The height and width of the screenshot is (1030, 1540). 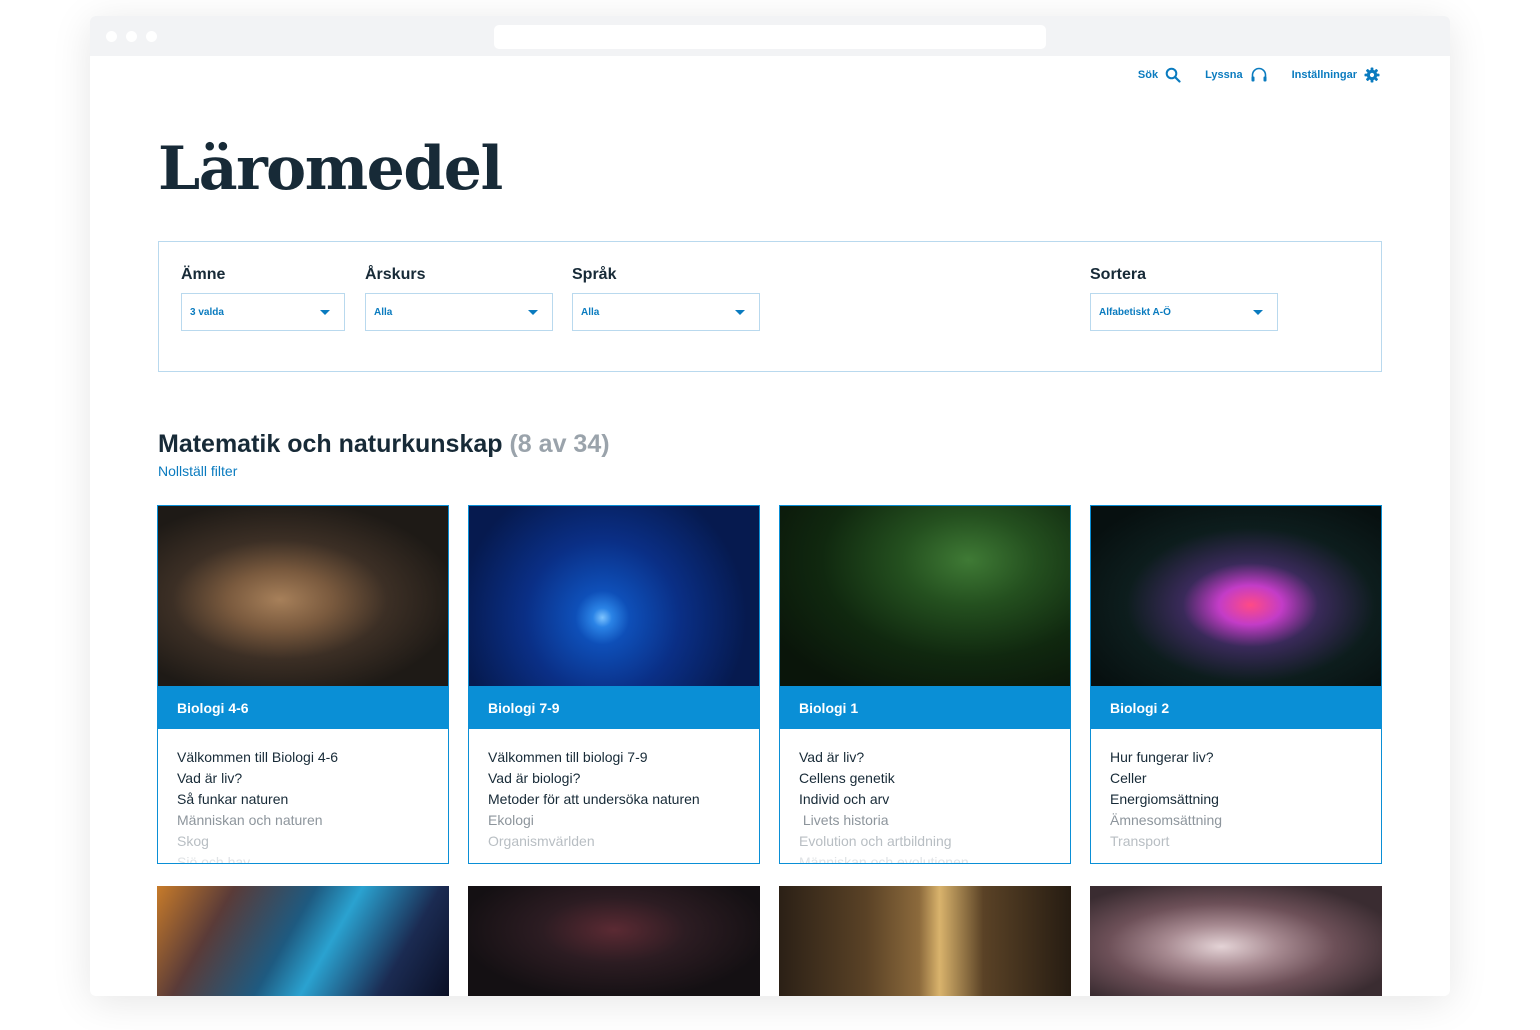 What do you see at coordinates (303, 820) in the screenshot?
I see `chapter-item: Människan och naturen` at bounding box center [303, 820].